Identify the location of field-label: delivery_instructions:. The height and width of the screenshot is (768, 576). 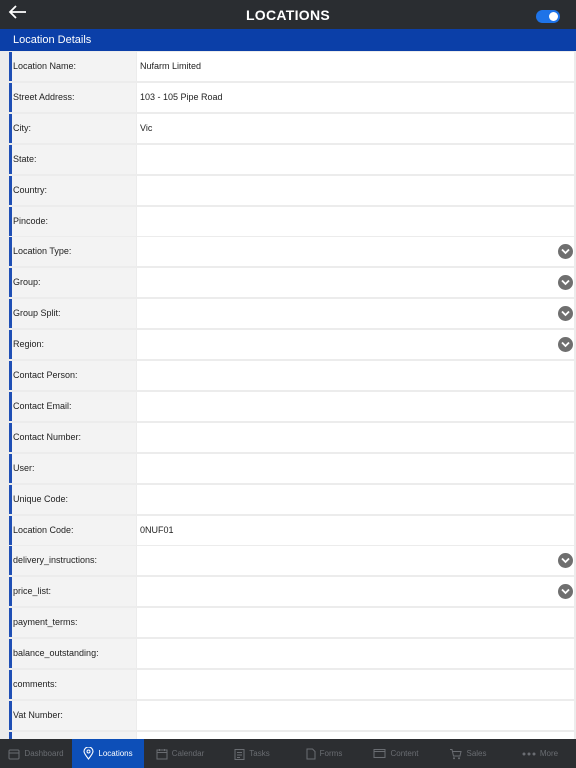
(72, 561).